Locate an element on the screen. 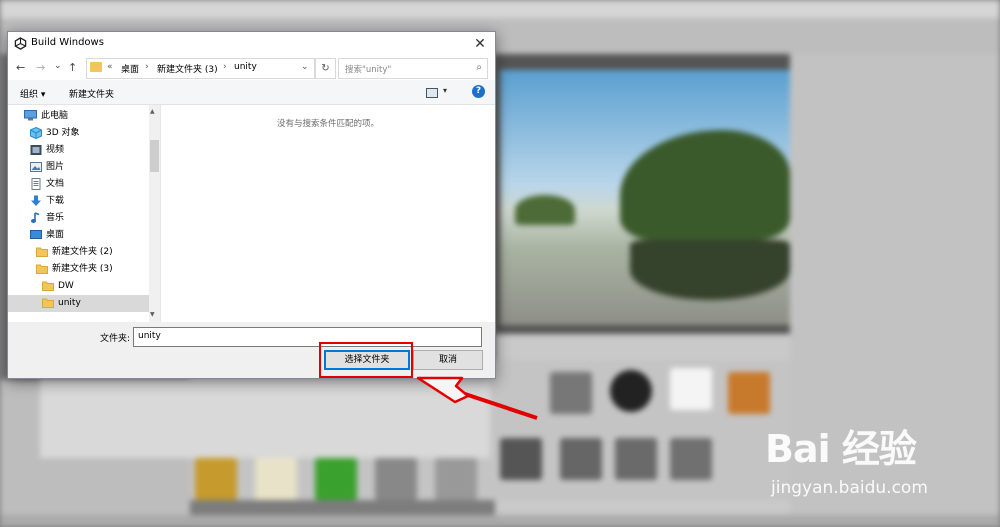  baidu-watermark: Bai 经验 jingyan.baidu.com is located at coordinates (880, 463).